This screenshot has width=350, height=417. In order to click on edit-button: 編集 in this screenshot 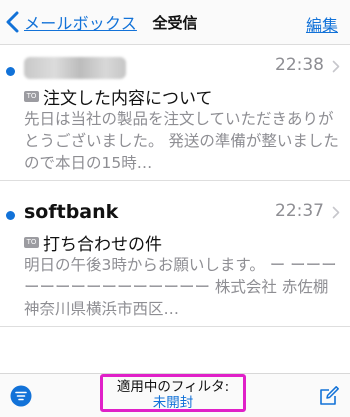, I will do `click(322, 24)`.